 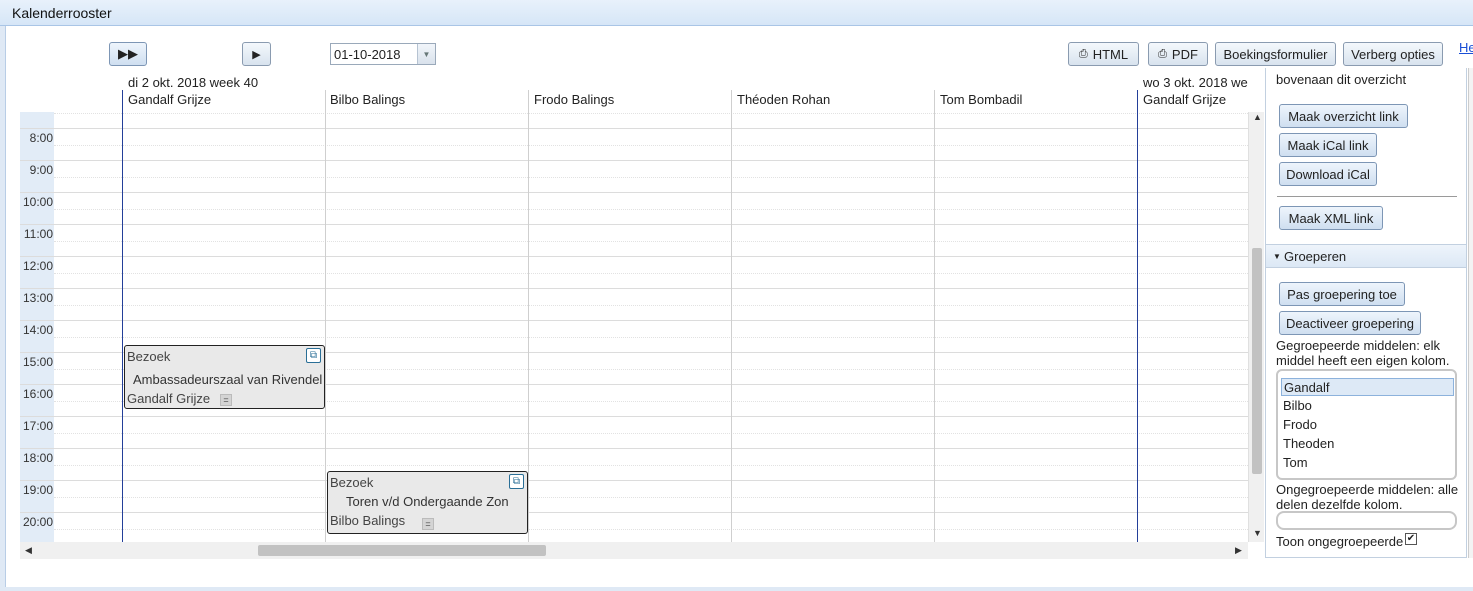 What do you see at coordinates (37, 458) in the screenshot?
I see `time-label: 18:00` at bounding box center [37, 458].